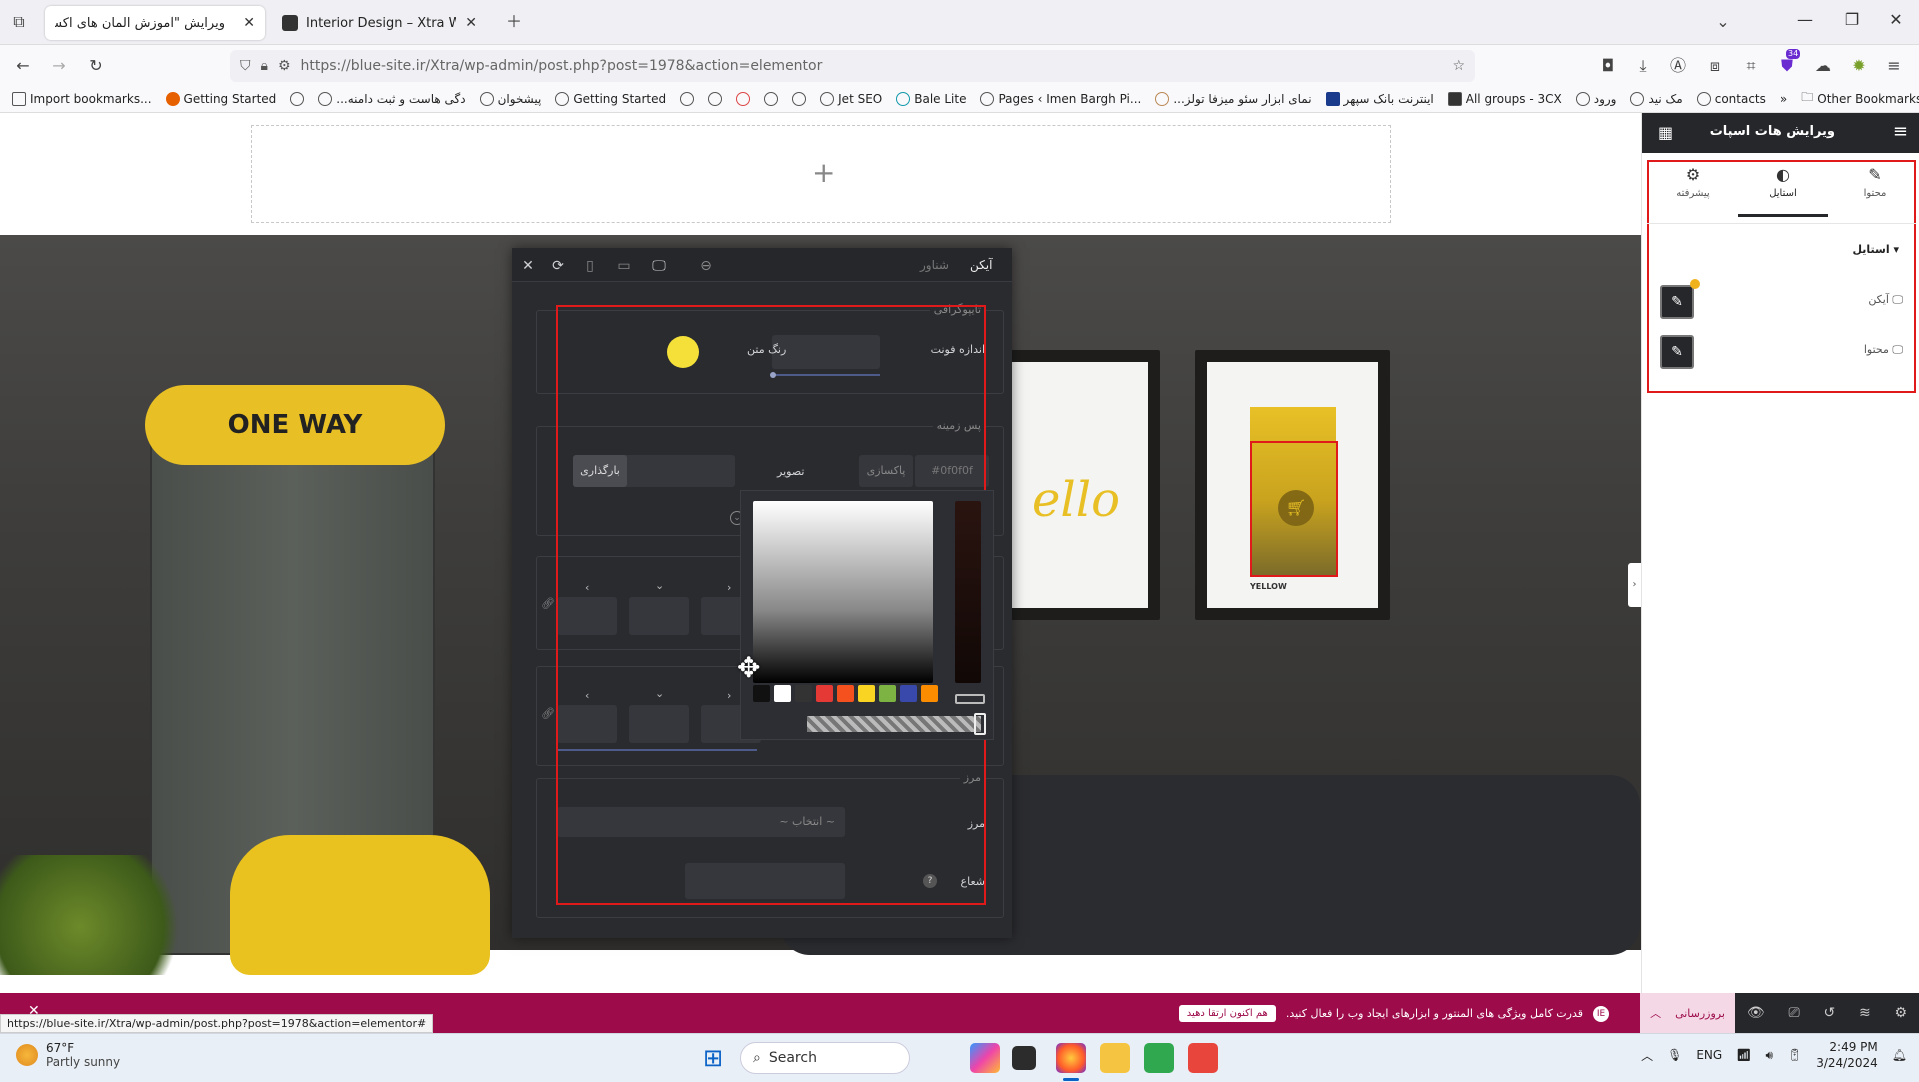 This screenshot has height=1082, width=1919. What do you see at coordinates (1656, 98) in the screenshot?
I see `bookmark-mac: مک نید` at bounding box center [1656, 98].